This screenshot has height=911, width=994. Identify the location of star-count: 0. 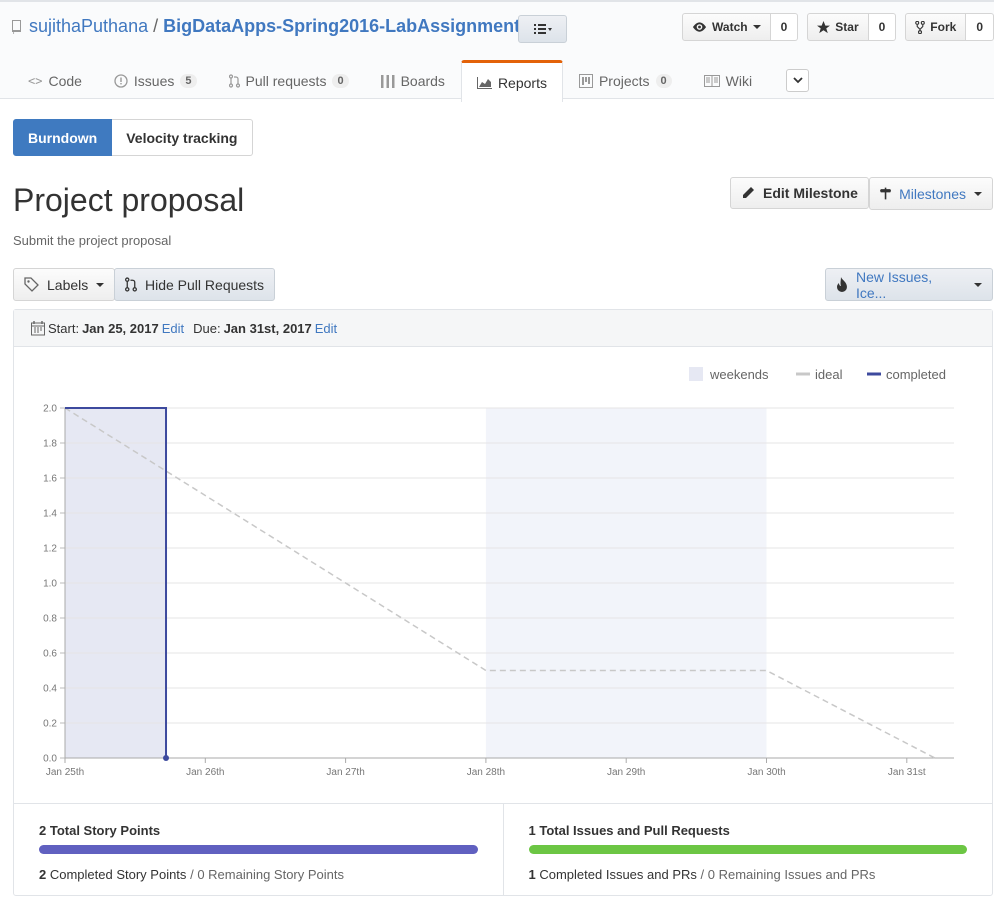
(882, 27).